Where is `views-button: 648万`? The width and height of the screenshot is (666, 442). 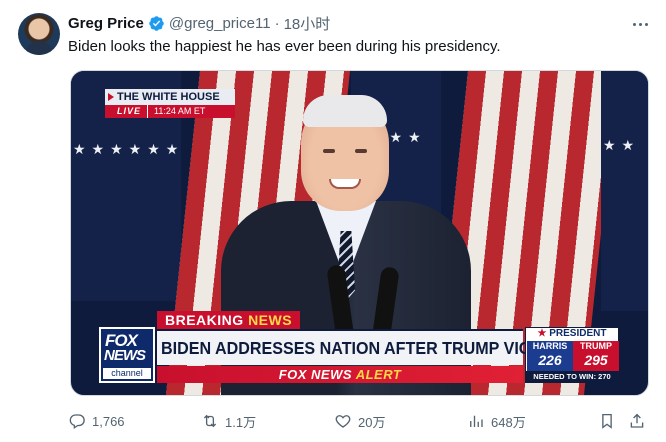
views-button: 648万 is located at coordinates (496, 421).